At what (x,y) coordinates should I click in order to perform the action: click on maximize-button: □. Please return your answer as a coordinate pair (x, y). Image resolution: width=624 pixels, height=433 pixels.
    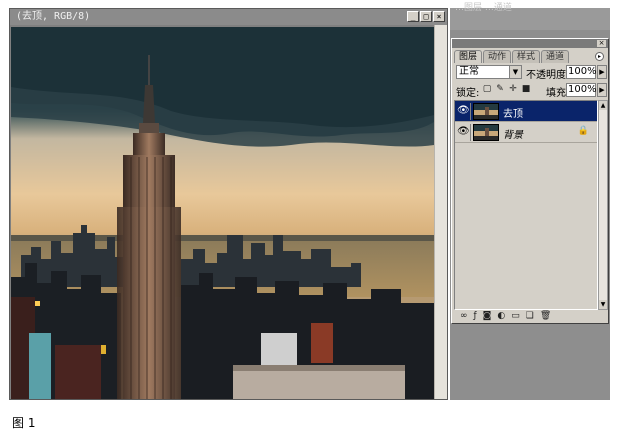
    Looking at the image, I should click on (426, 16).